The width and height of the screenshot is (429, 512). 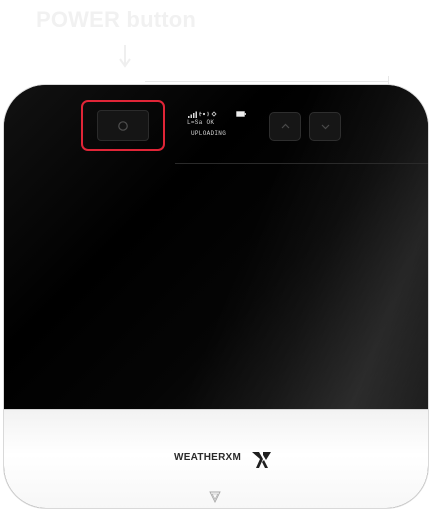 I want to click on instruction-title: POWER button, so click(x=116, y=19).